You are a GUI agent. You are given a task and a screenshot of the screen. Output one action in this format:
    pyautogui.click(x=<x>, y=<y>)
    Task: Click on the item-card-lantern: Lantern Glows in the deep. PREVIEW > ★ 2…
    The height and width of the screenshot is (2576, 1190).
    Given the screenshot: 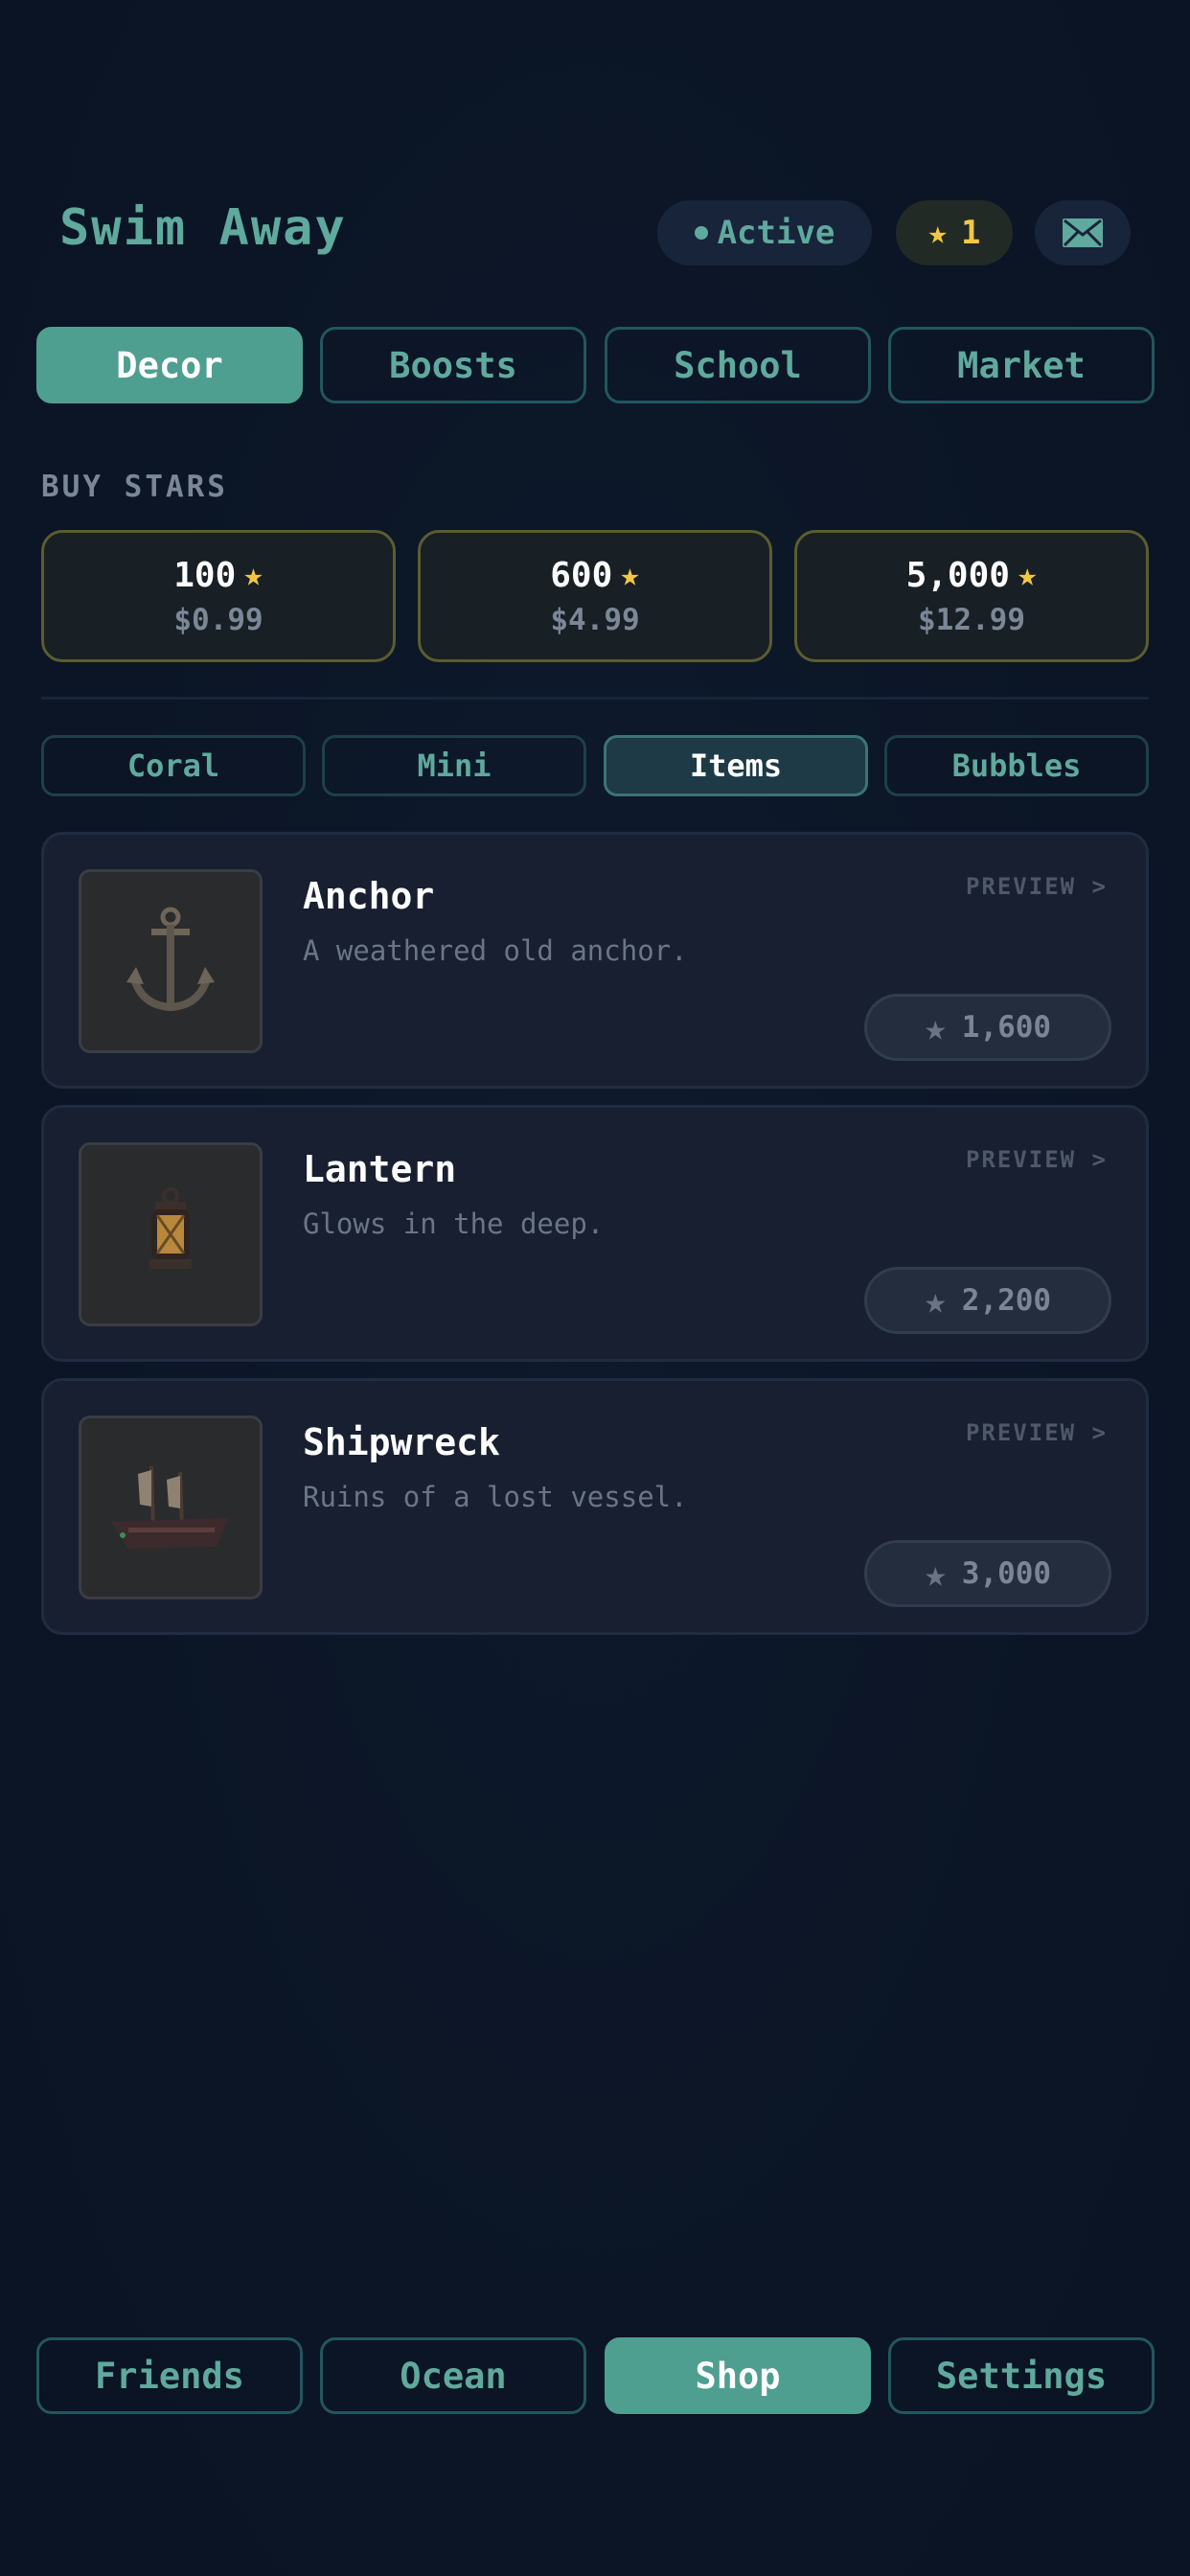 What is the action you would take?
    pyautogui.click(x=595, y=1233)
    